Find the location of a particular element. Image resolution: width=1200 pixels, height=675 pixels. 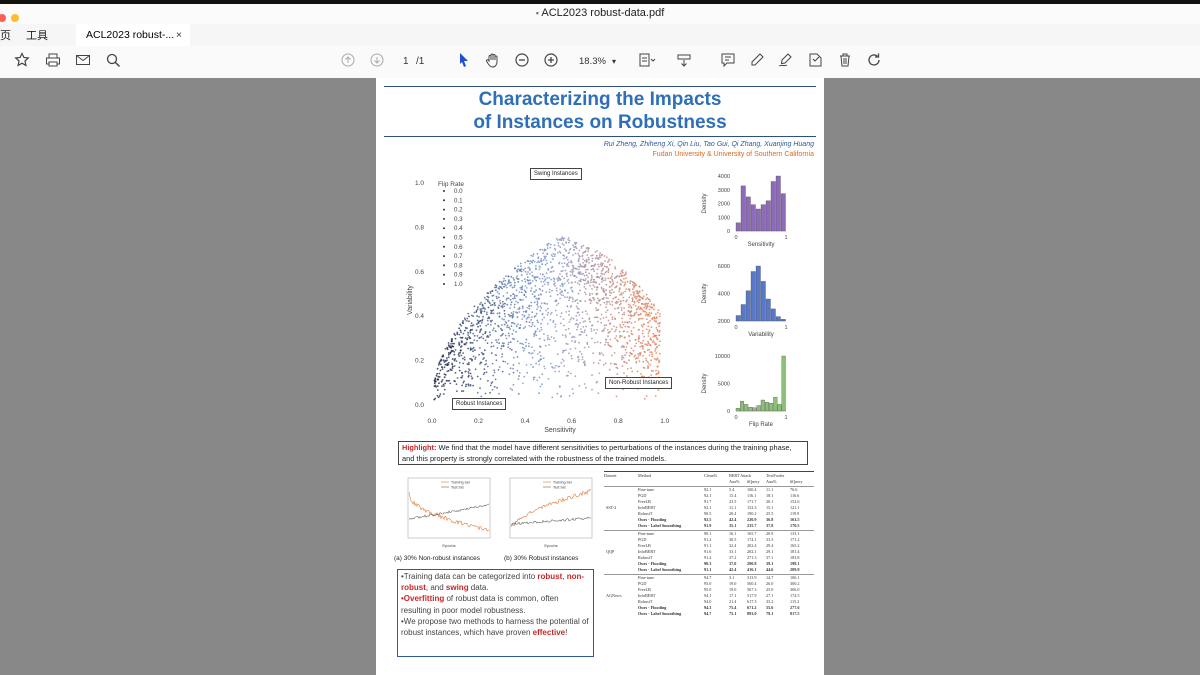

print-icon is located at coordinates (53, 60).